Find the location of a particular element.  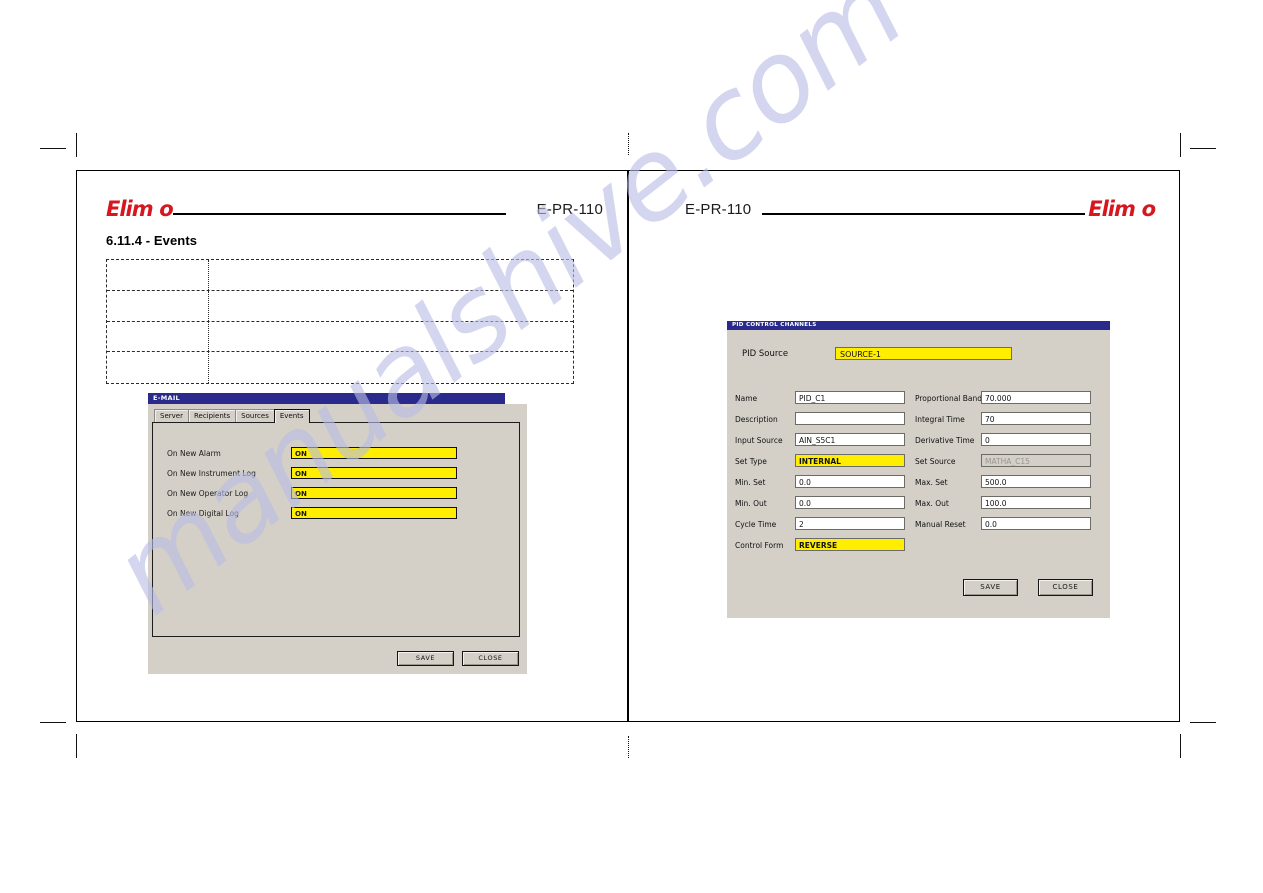

pid-input-control-form: REVERSE is located at coordinates (850, 544).